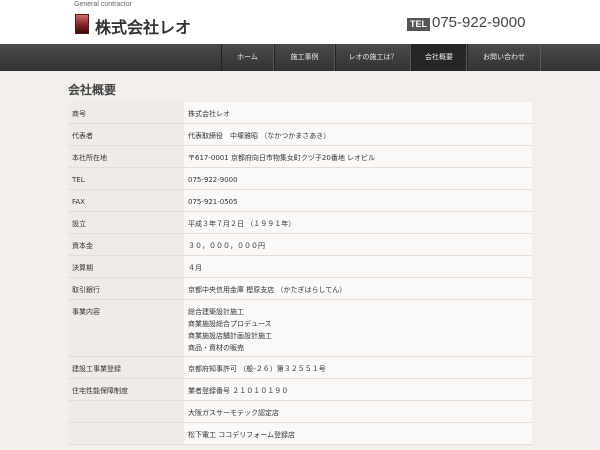 The height and width of the screenshot is (450, 600). Describe the element at coordinates (358, 222) in the screenshot. I see `row-value: 平成３年７月２日 （１９９１年）` at that location.